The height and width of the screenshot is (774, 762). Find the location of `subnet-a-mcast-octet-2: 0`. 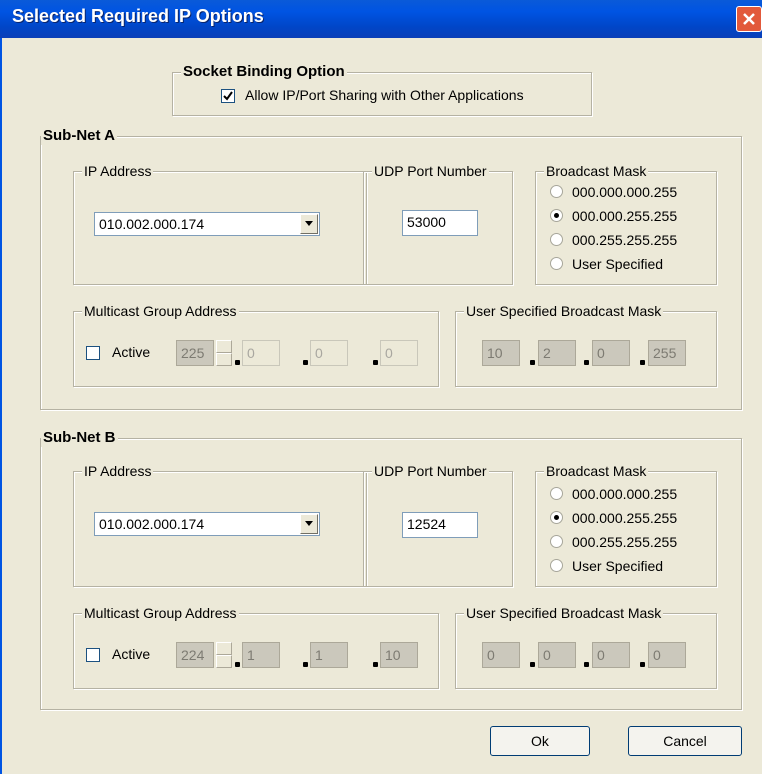

subnet-a-mcast-octet-2: 0 is located at coordinates (261, 353).